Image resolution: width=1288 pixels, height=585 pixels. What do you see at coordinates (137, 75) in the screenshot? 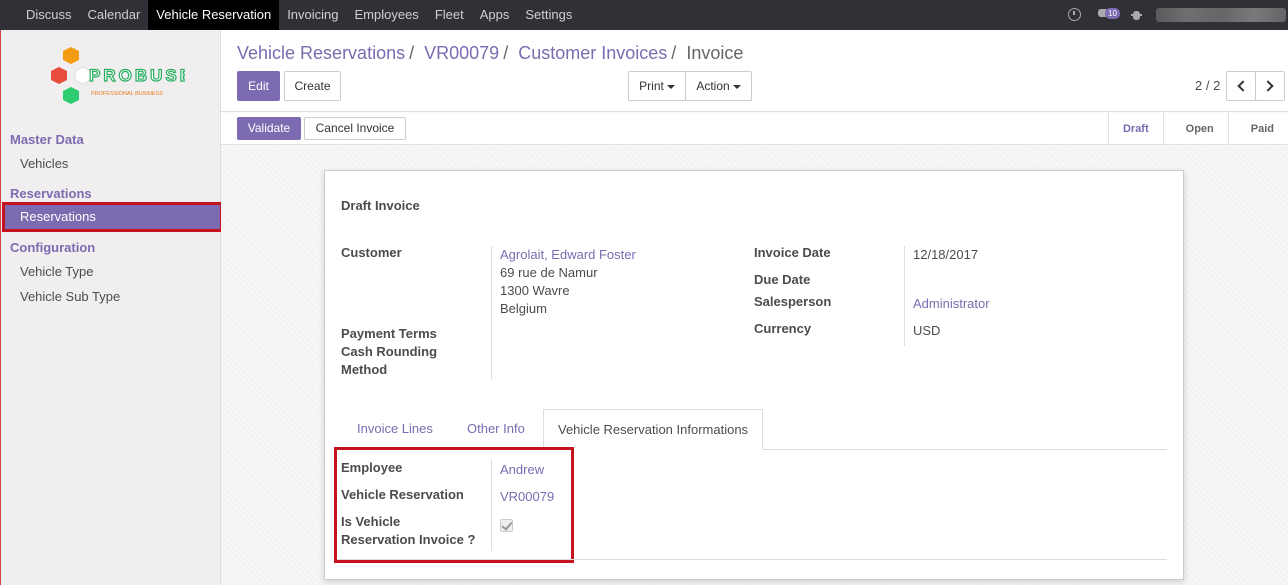
I see `logo-wordmark: PROBUSE` at bounding box center [137, 75].